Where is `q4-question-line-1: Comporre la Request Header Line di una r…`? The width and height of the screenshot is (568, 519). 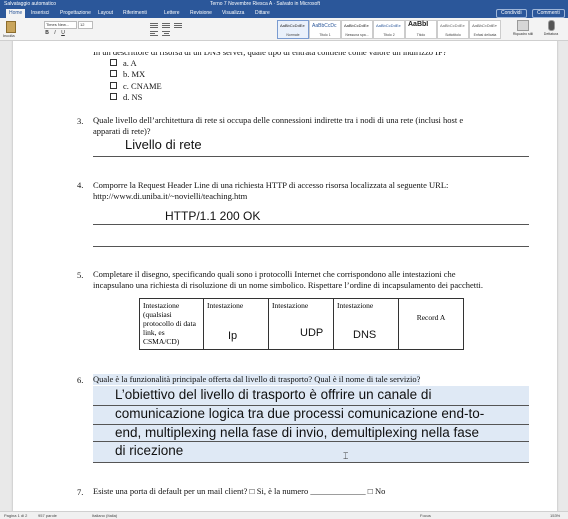 q4-question-line-1: Comporre la Request Header Line di una r… is located at coordinates (271, 185).